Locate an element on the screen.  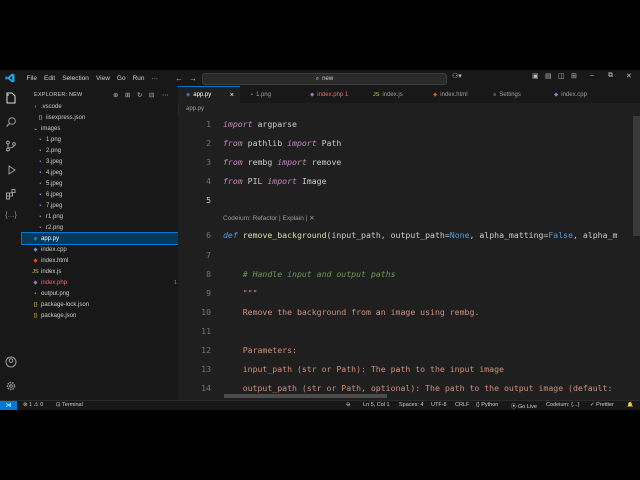
toggle-panel-icon: ▤ is located at coordinates (548, 76).